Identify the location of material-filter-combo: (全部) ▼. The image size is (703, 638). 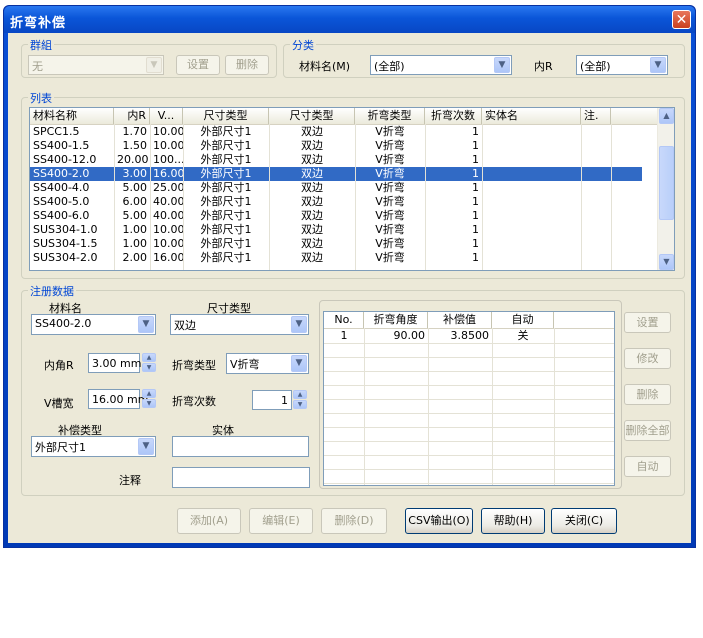
(441, 65).